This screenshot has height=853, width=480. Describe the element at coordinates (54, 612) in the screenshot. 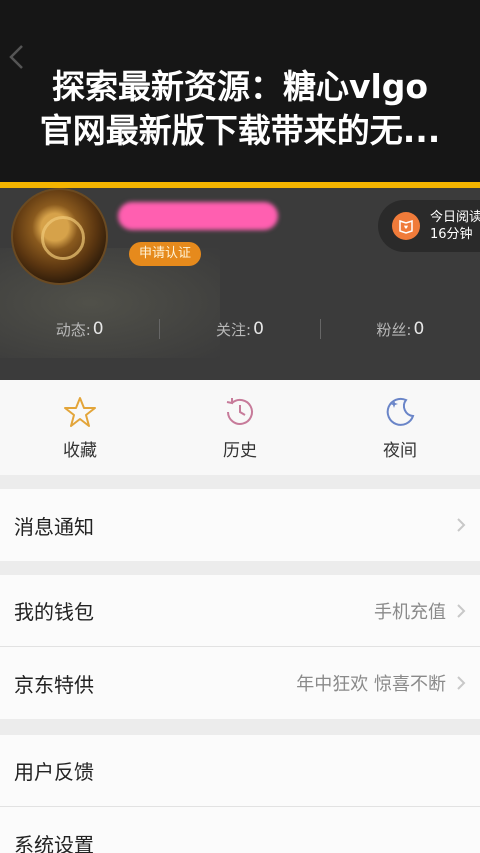

I see `menu-item-label: 我的钱包` at that location.